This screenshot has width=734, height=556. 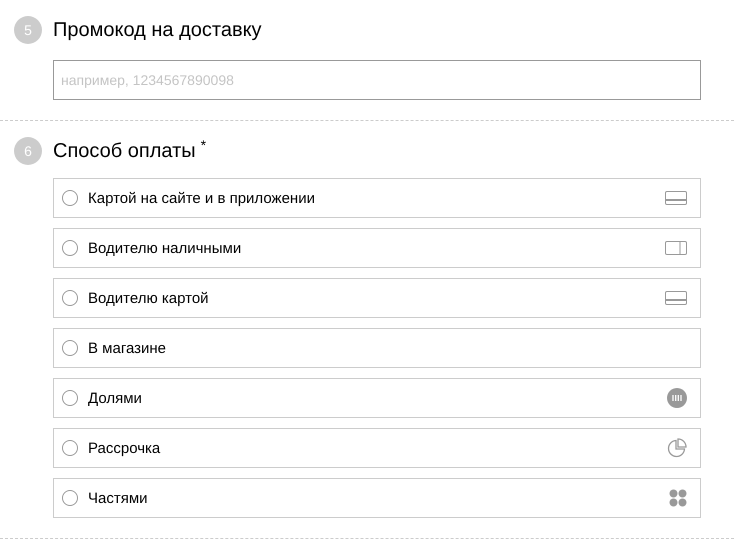 What do you see at coordinates (377, 80) in the screenshot?
I see `promo-code-field: например, 1234567890098` at bounding box center [377, 80].